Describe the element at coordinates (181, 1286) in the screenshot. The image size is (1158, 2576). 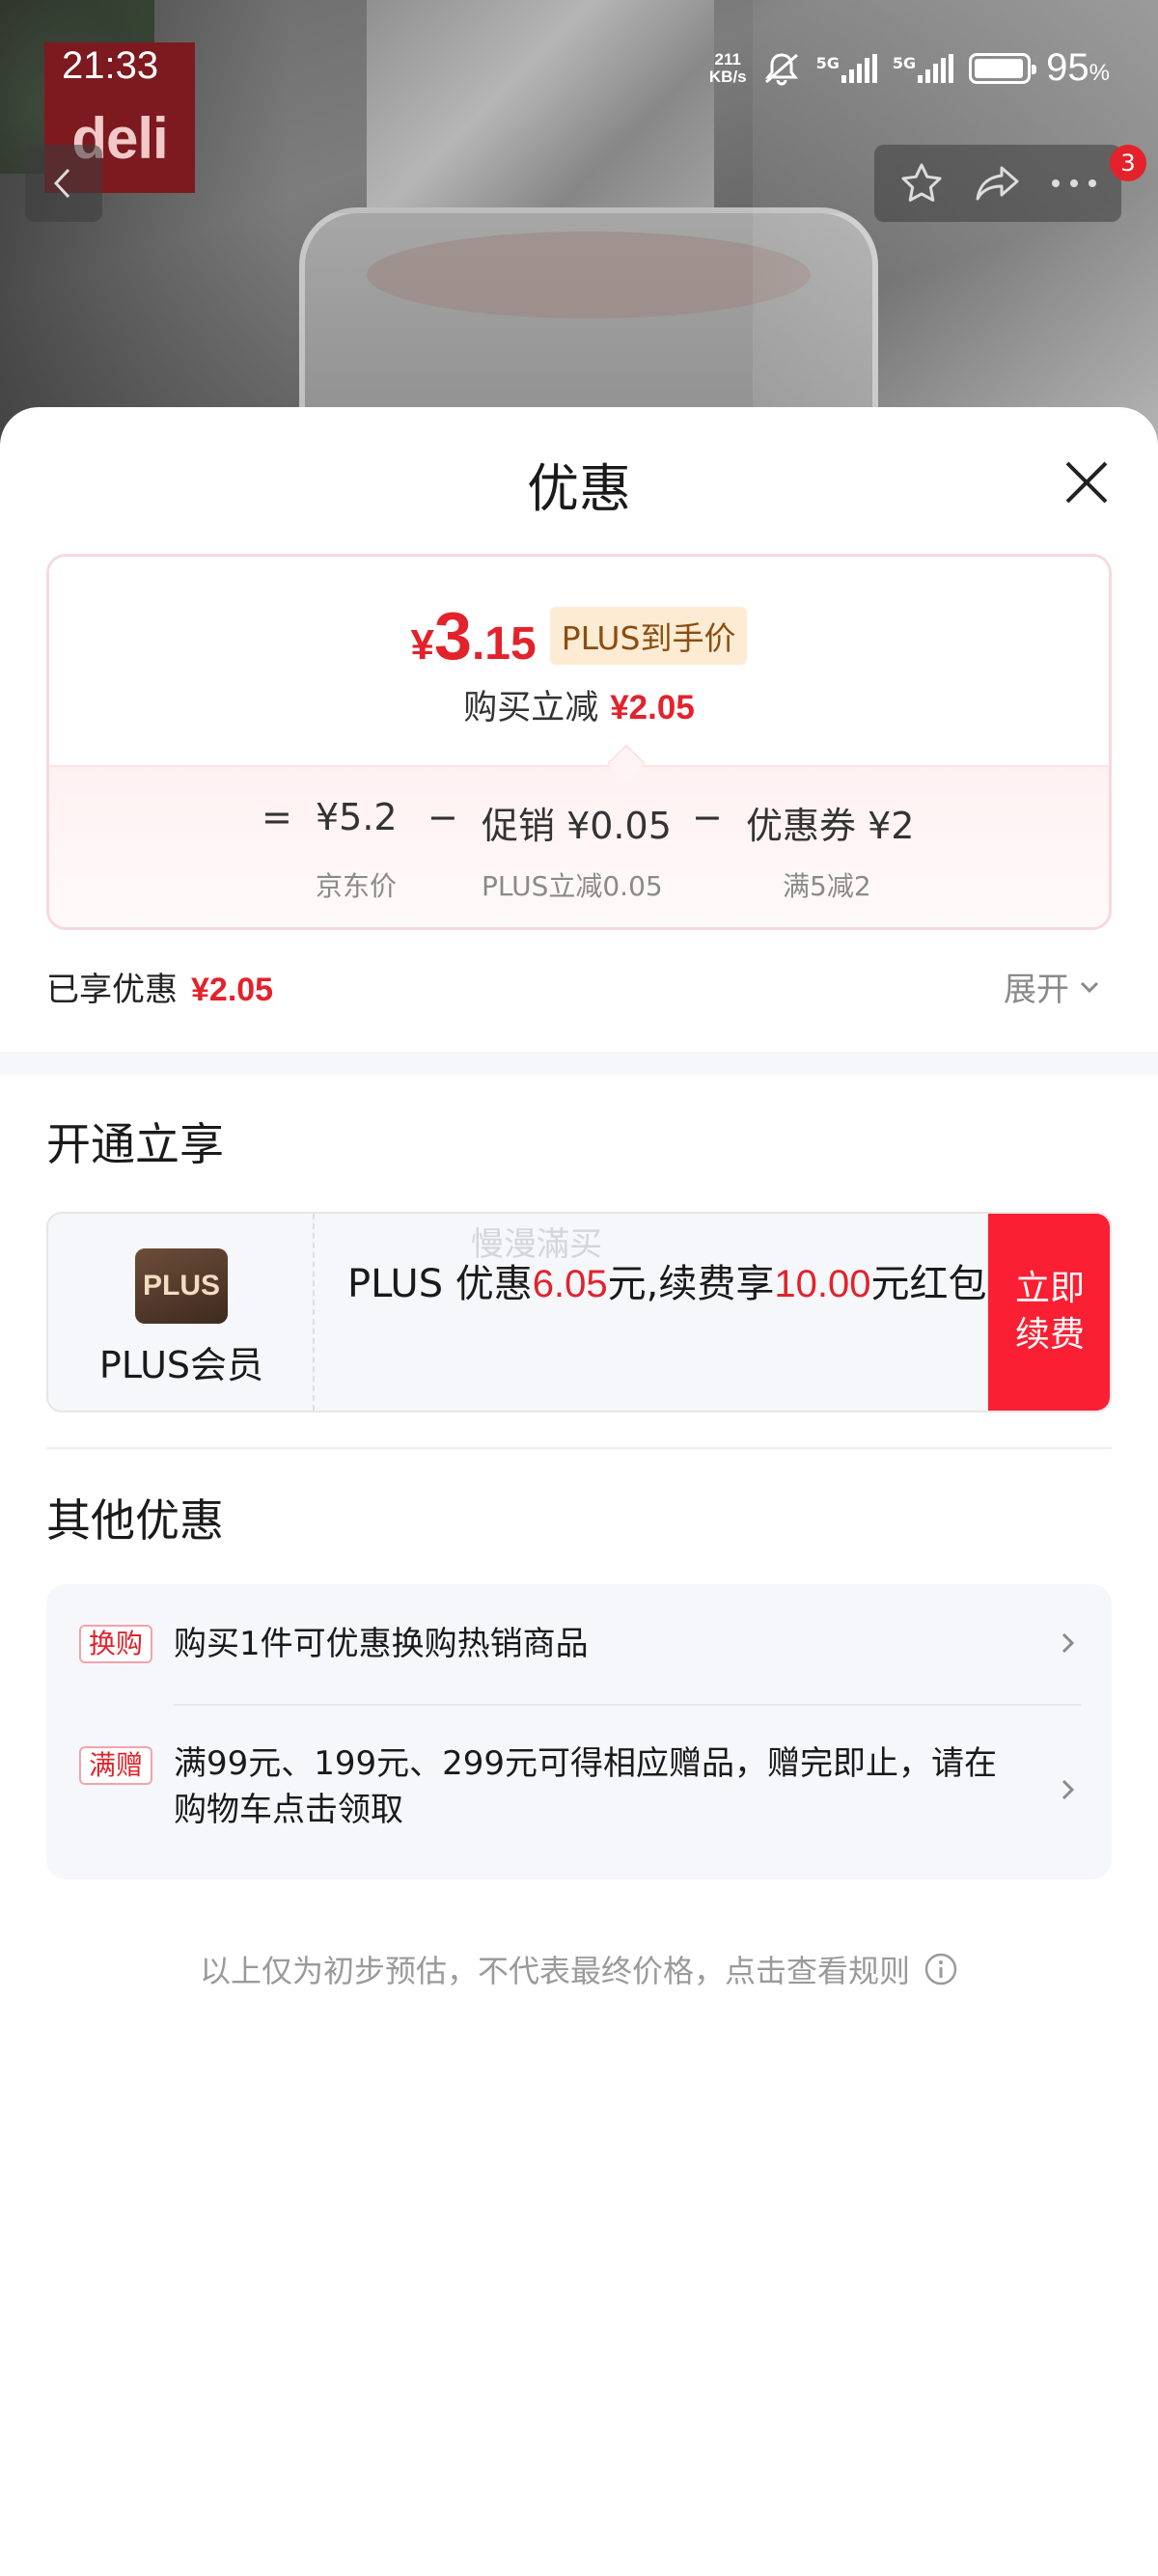
I see `plus-logo: PLUS` at that location.